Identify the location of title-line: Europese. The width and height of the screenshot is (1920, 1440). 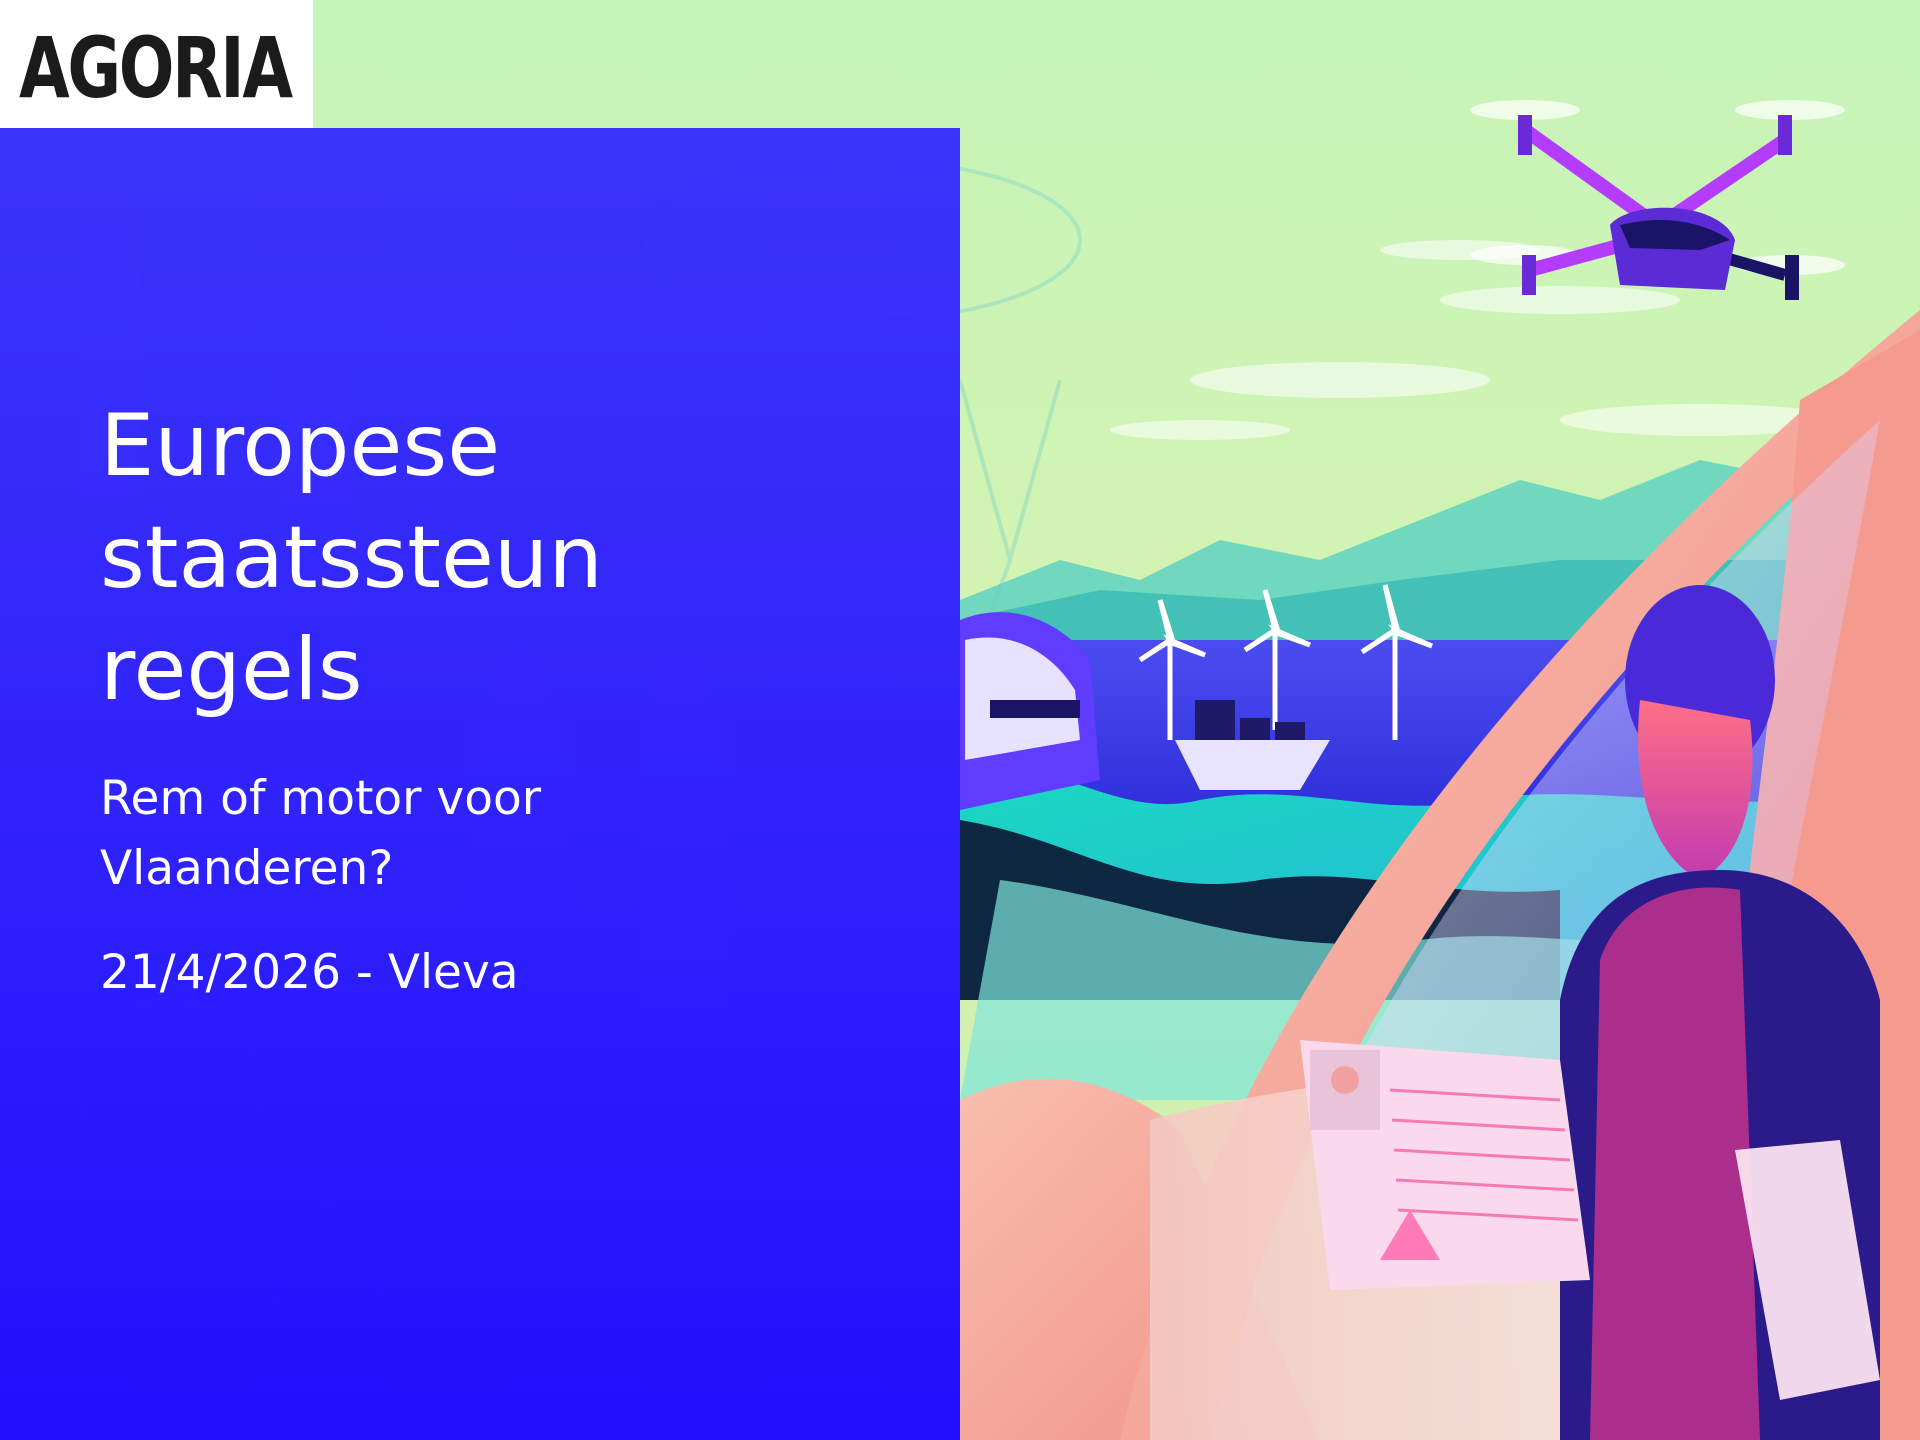
(300, 446).